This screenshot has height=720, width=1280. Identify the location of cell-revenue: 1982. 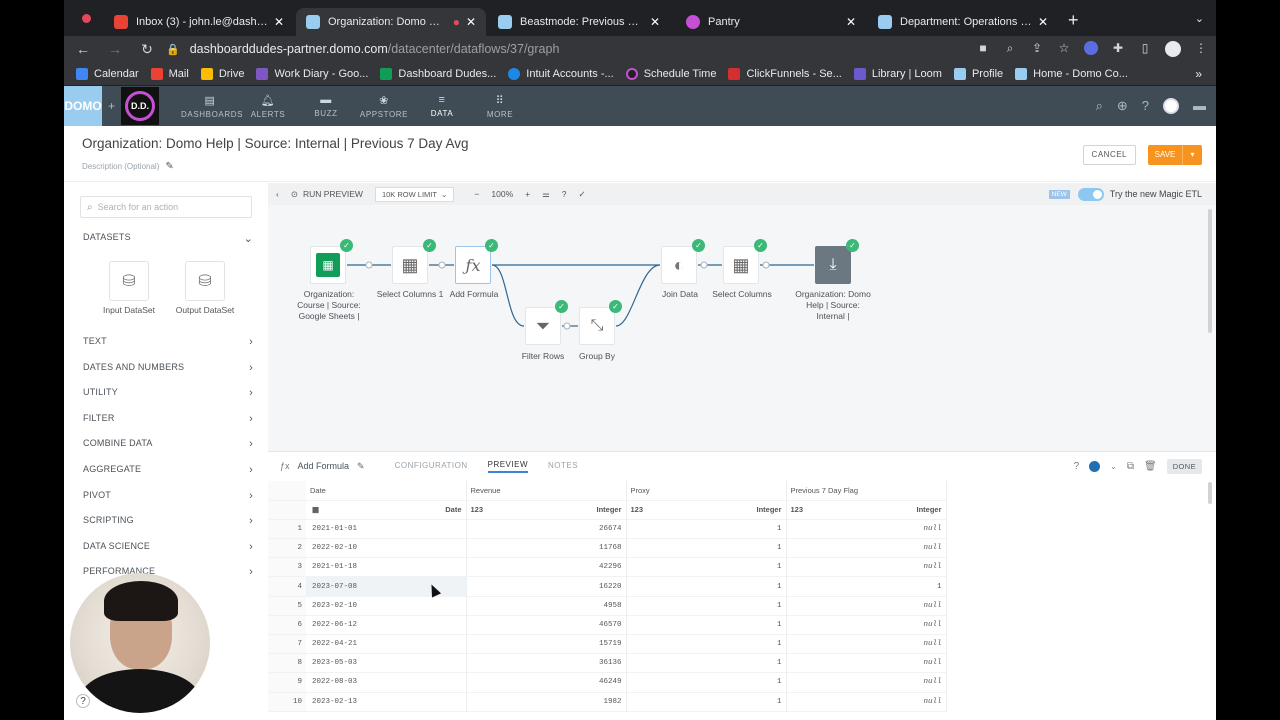
(546, 702).